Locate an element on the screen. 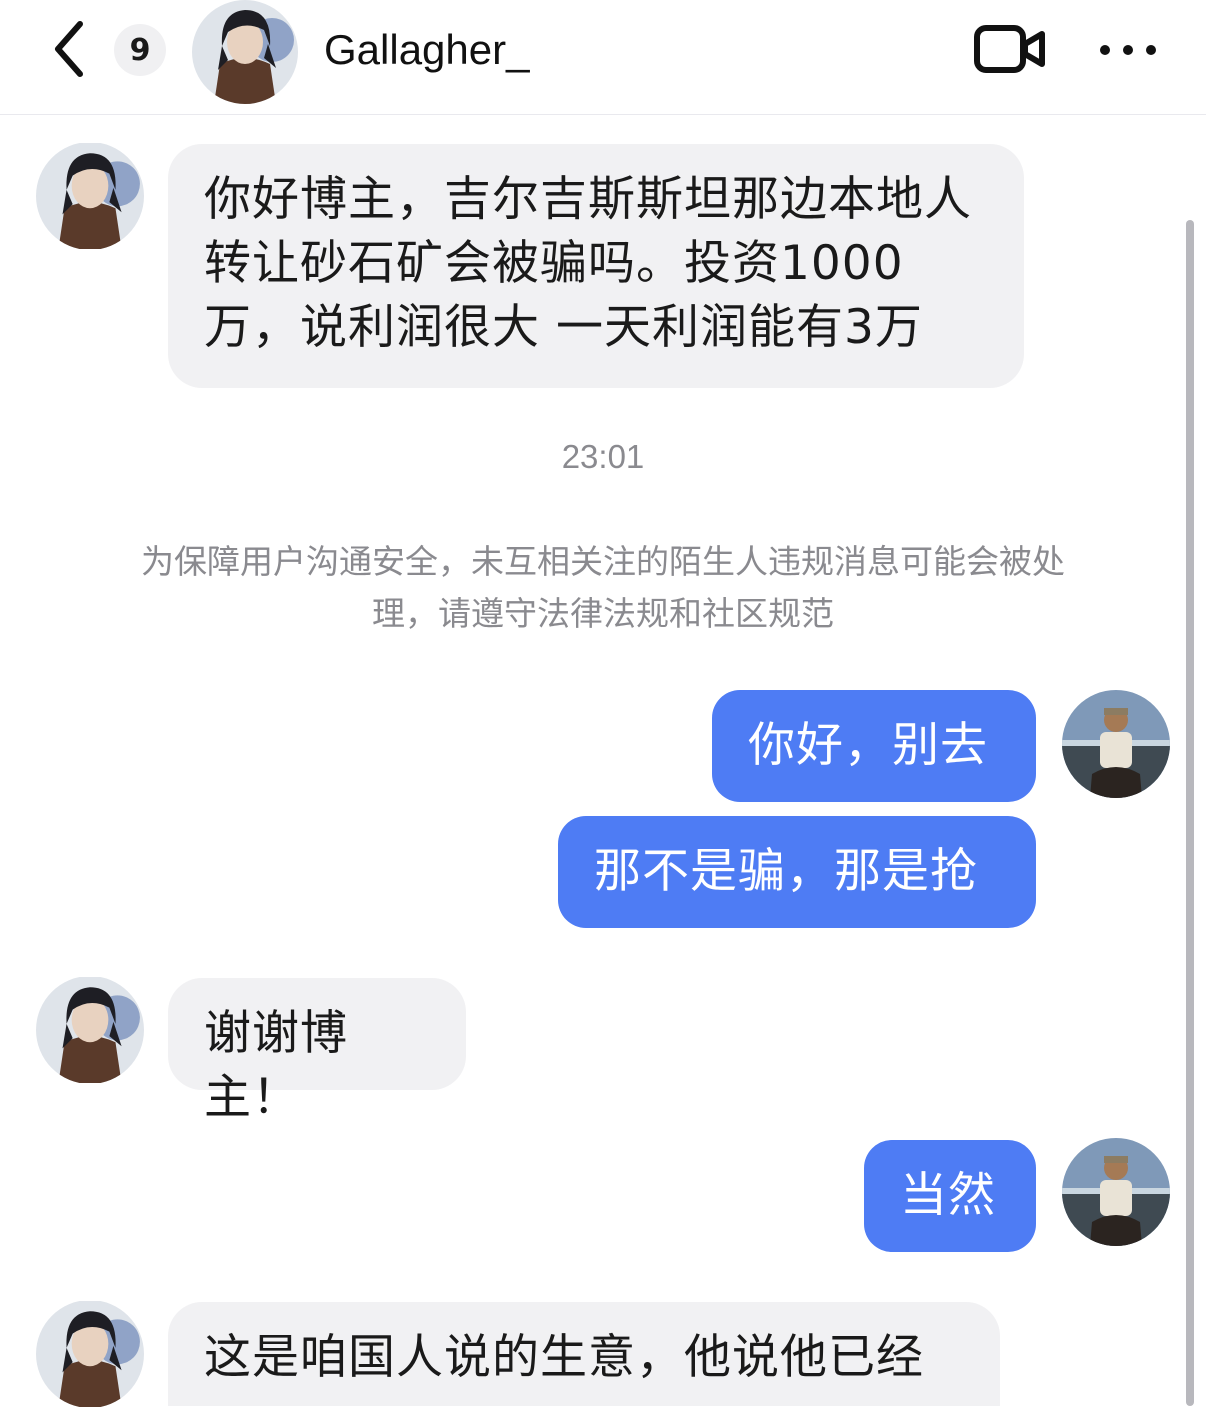 The width and height of the screenshot is (1206, 1408). message-bubble-outgoing: 当然 is located at coordinates (950, 1196).